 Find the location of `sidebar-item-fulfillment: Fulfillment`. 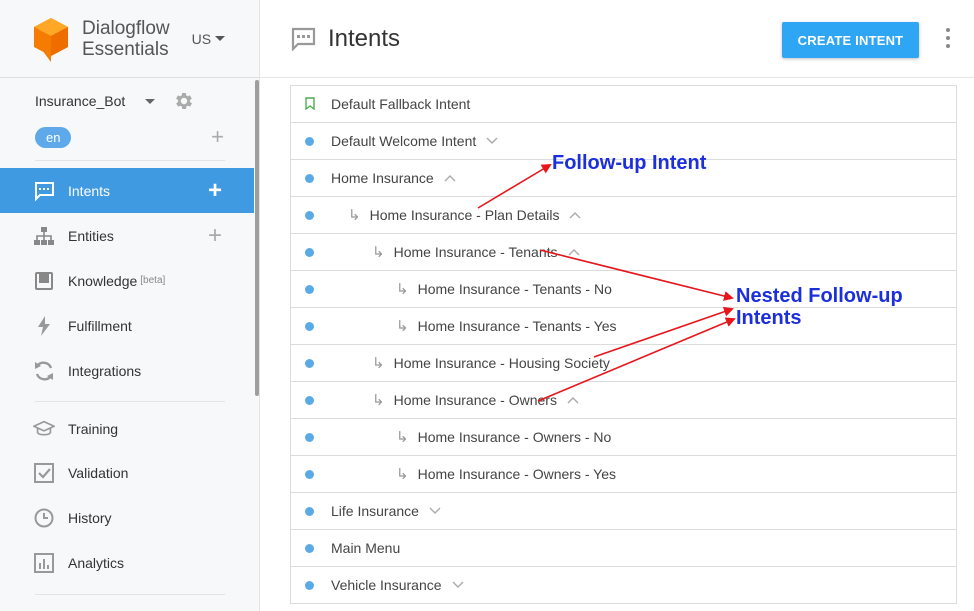

sidebar-item-fulfillment: Fulfillment is located at coordinates (127, 325).